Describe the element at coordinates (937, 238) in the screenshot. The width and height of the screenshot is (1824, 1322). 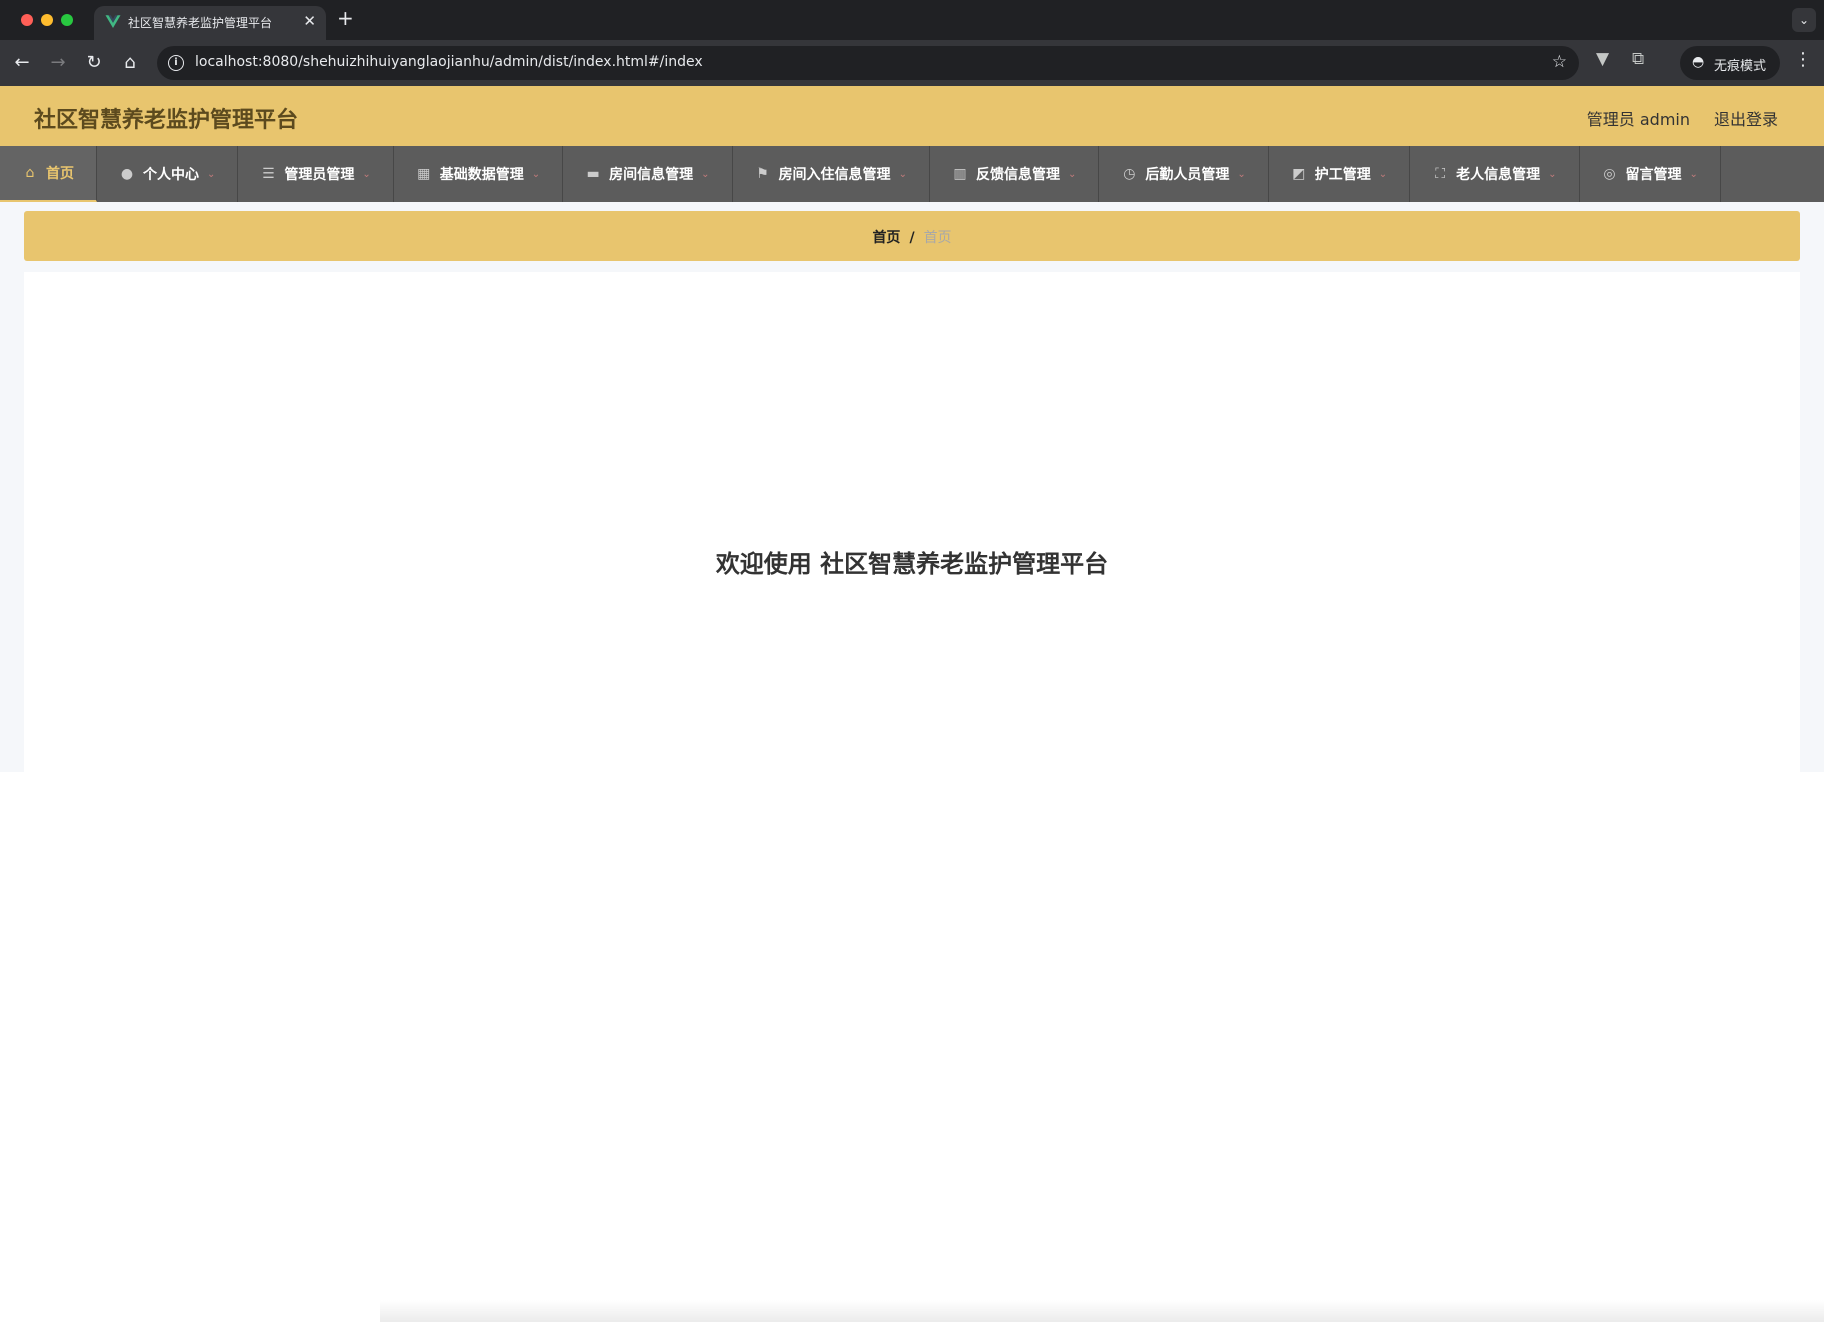
I see `breadcrumb-current: 首页` at that location.